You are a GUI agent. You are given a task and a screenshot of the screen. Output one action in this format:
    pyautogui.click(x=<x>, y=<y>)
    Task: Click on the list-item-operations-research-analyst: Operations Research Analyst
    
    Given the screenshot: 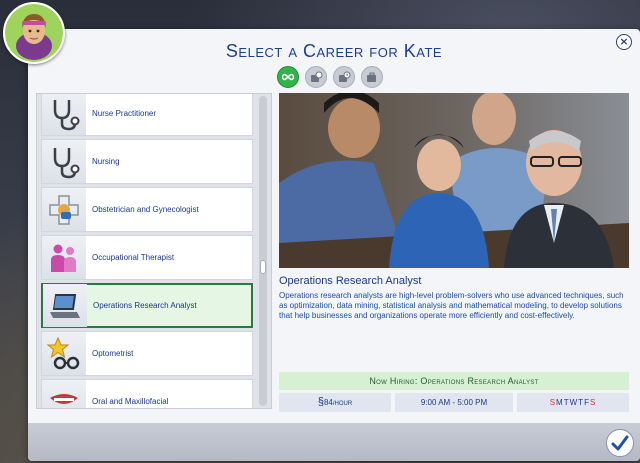 What is the action you would take?
    pyautogui.click(x=147, y=305)
    